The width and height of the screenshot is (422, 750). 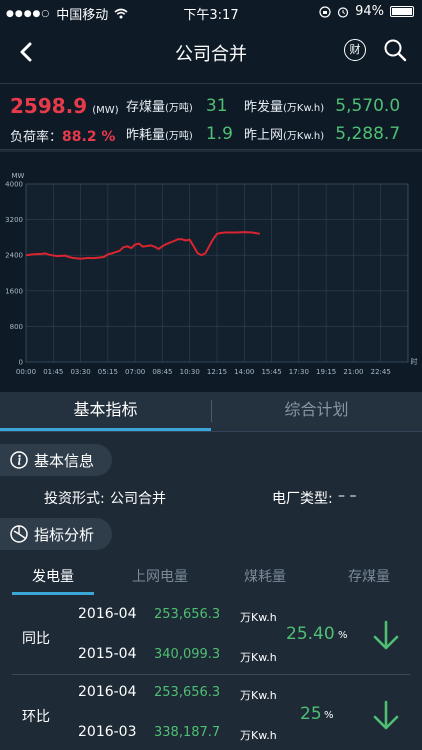 I want to click on gen-stat: 昨发量(万Kw.h) 5,570.0, so click(x=322, y=106).